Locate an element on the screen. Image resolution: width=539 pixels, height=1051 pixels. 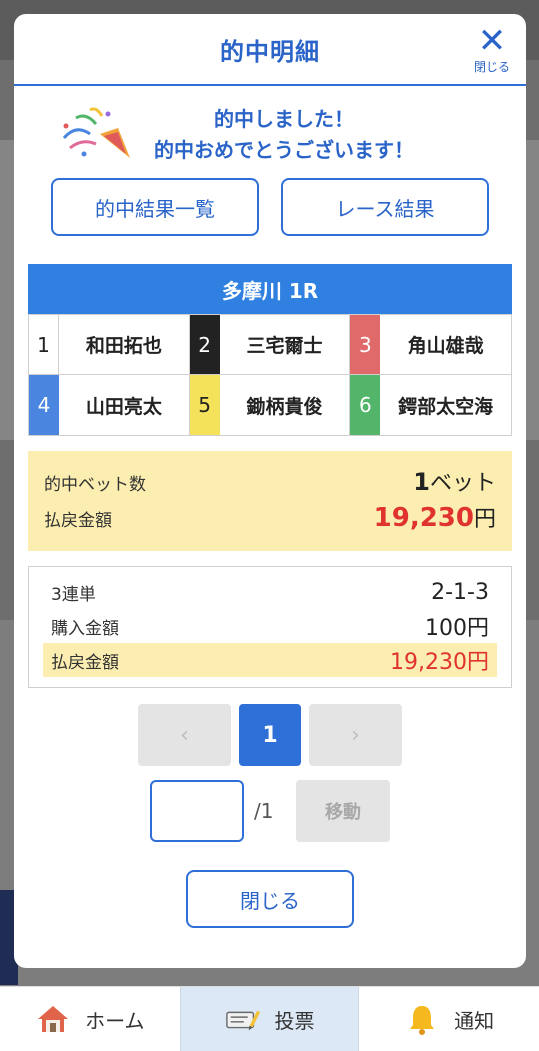
congrats-line-2: 的中おめでとうございます！ is located at coordinates (284, 150).